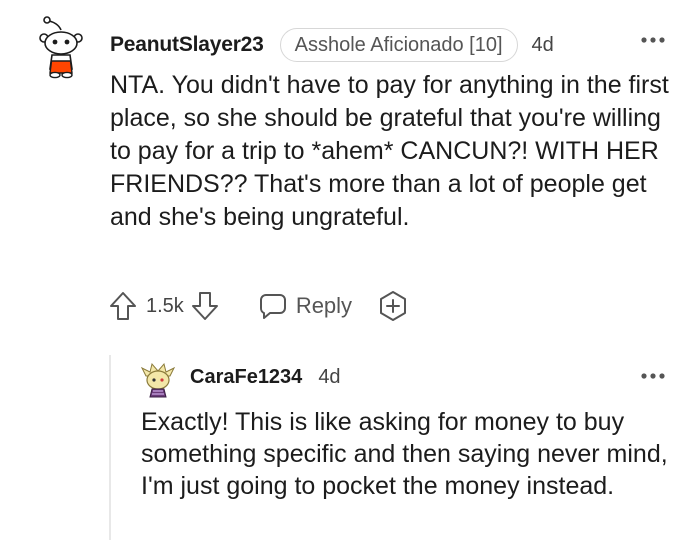 The image size is (700, 540). What do you see at coordinates (165, 305) in the screenshot?
I see `vote-count: 1.5k` at bounding box center [165, 305].